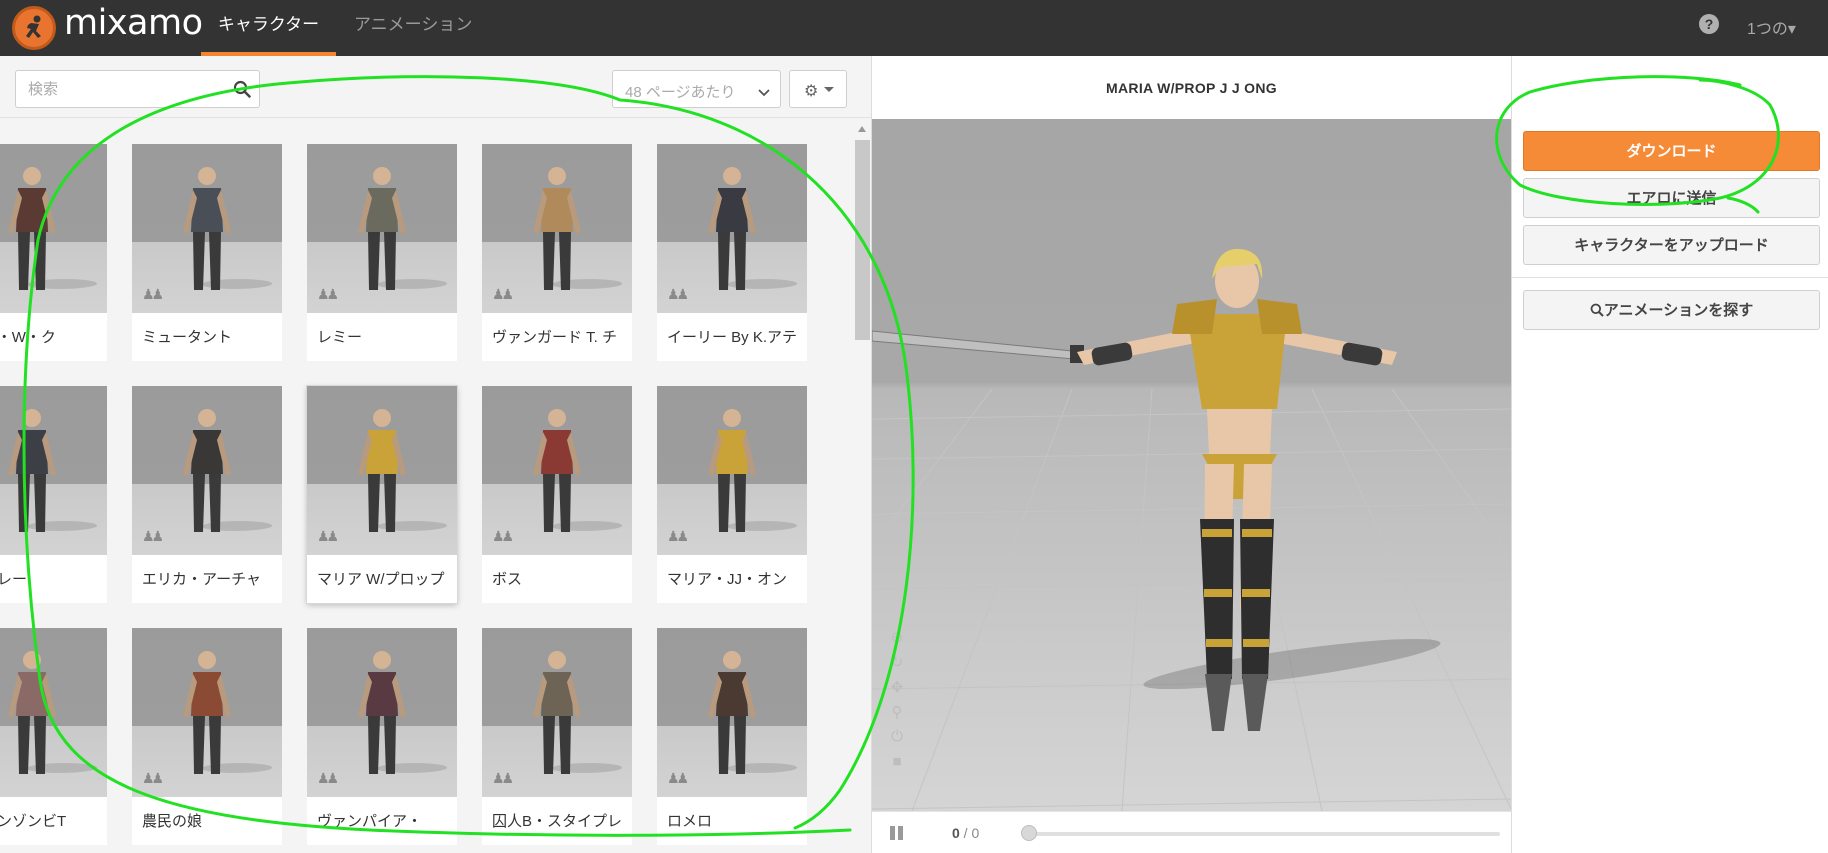 The image size is (1828, 853). I want to click on frame-counter: 0 / 0, so click(965, 833).